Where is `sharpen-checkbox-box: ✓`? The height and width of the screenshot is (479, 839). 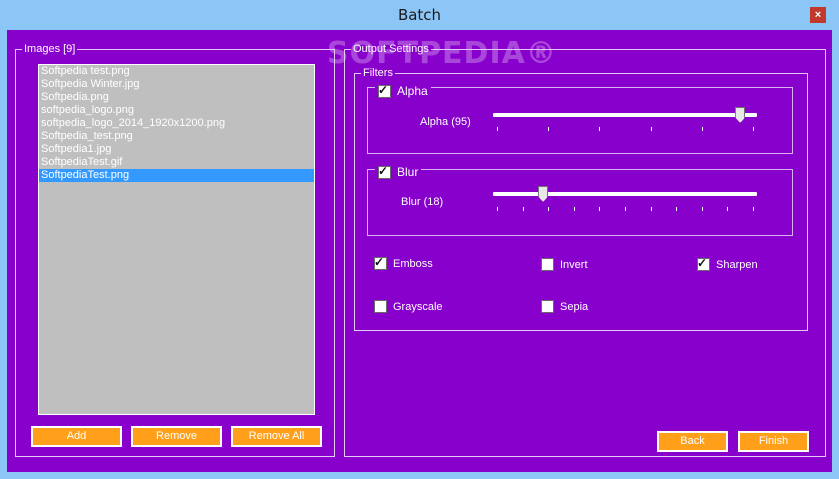 sharpen-checkbox-box: ✓ is located at coordinates (703, 263).